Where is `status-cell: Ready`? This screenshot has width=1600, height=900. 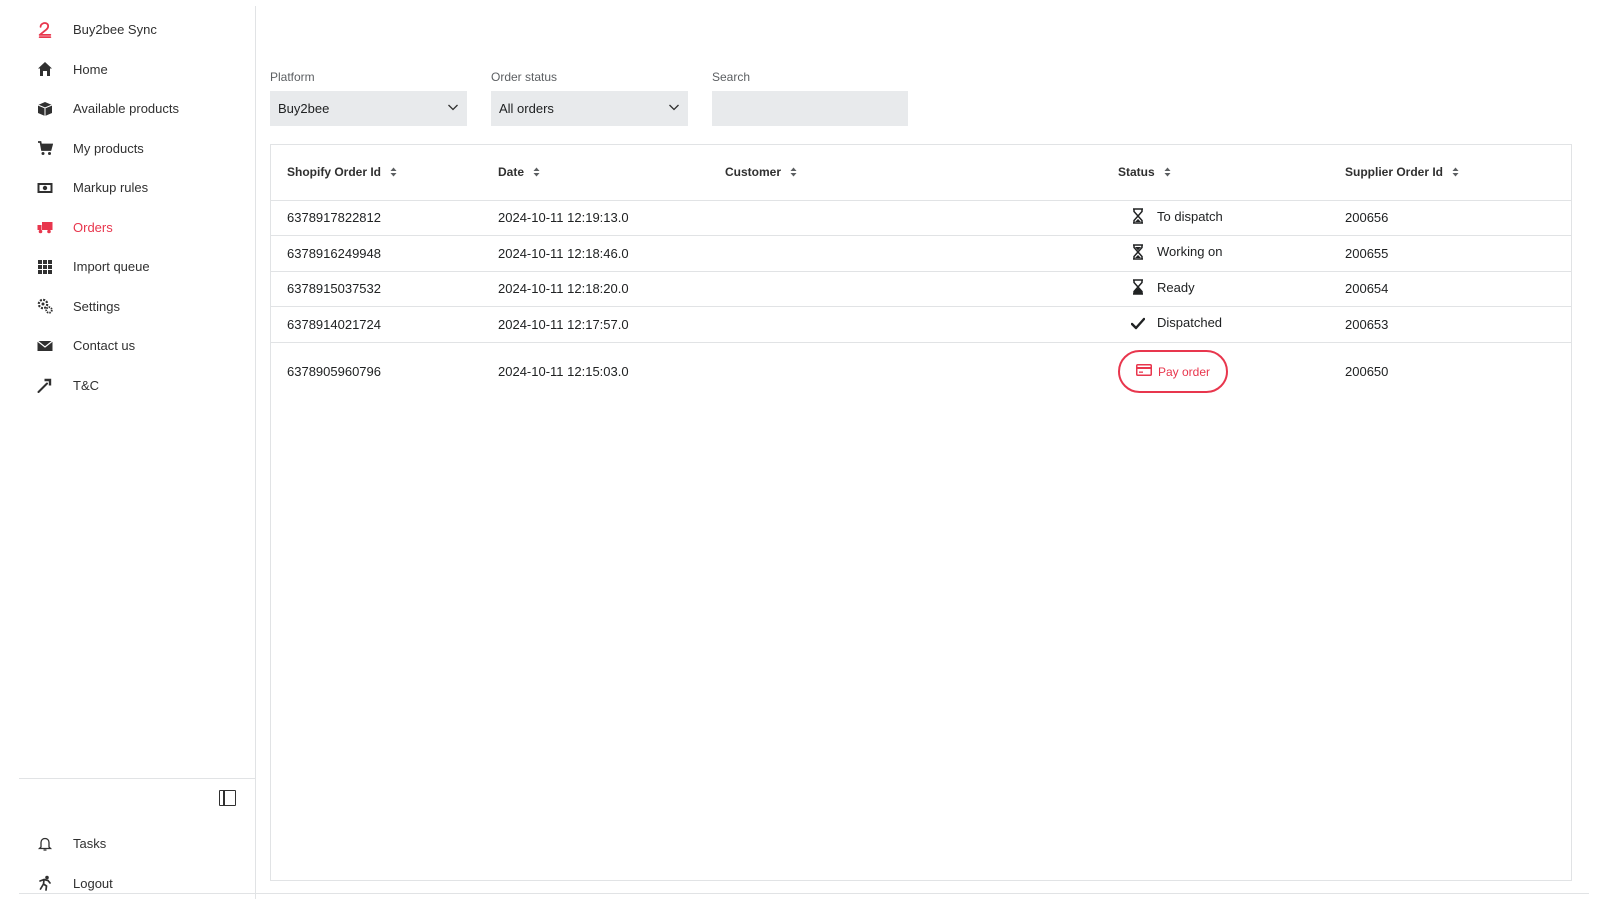 status-cell: Ready is located at coordinates (1231, 289).